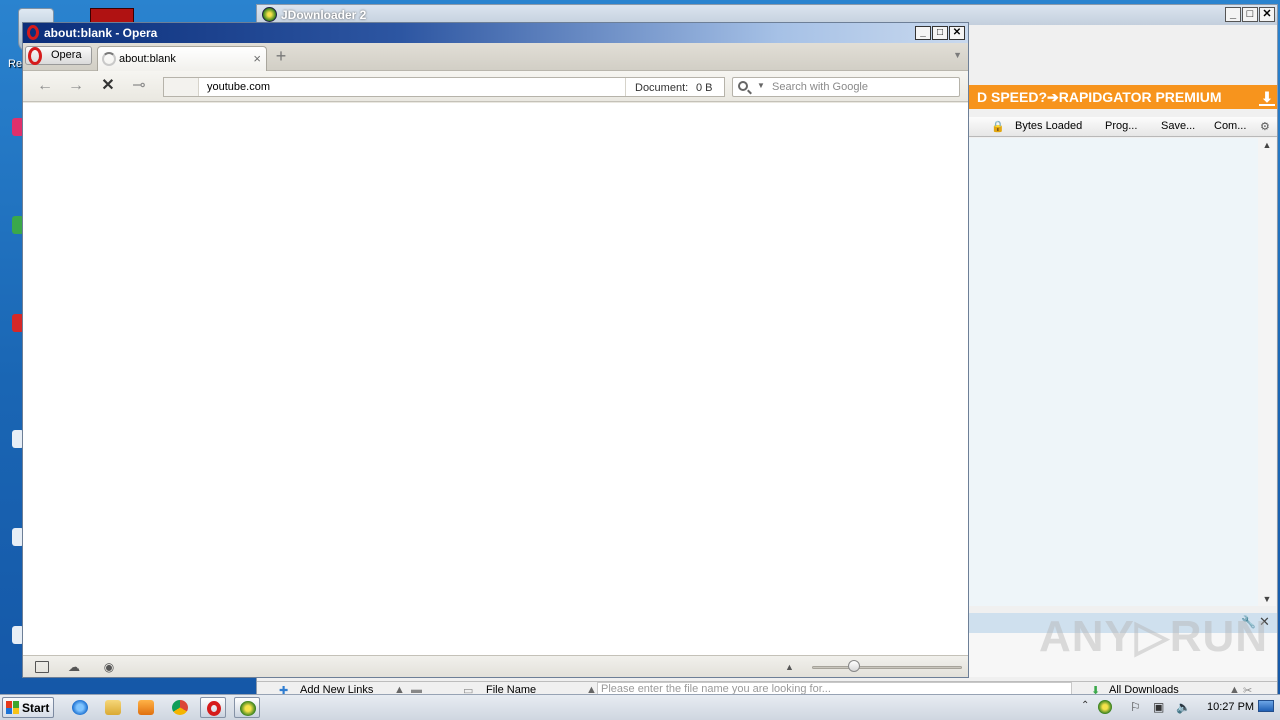 This screenshot has width=1280, height=720. I want to click on zoom-slider, so click(887, 667).